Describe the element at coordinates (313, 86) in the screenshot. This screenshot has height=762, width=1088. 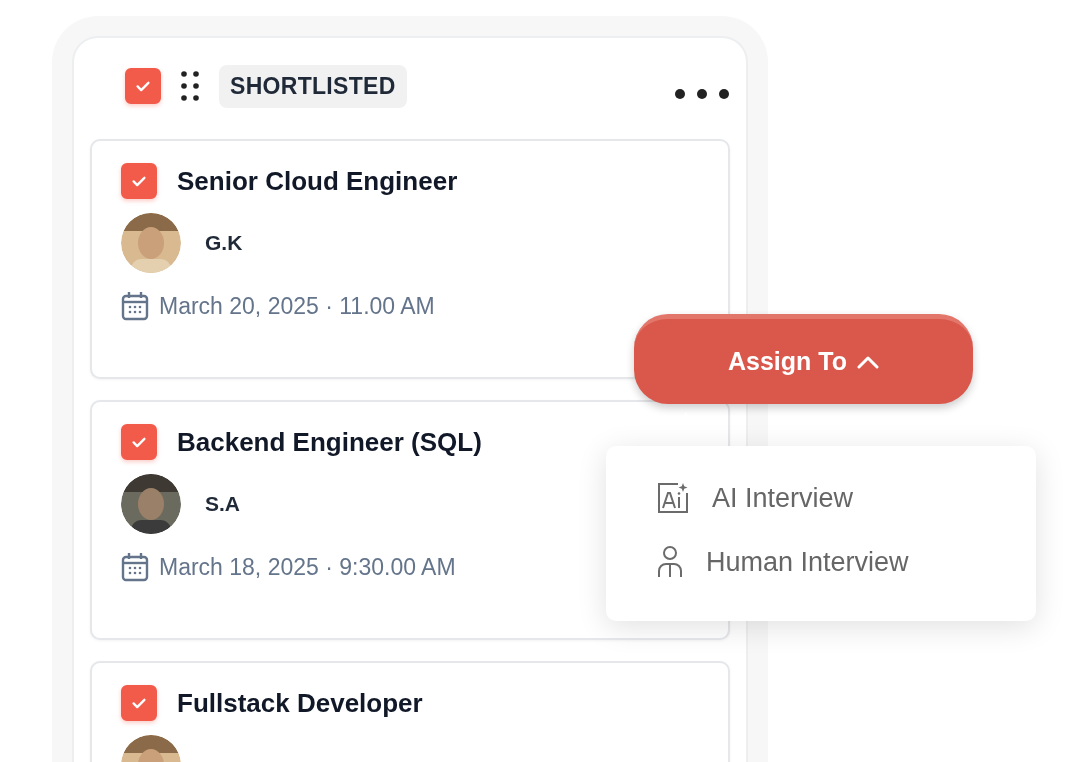
I see `status-label: SHORTLISTED` at that location.